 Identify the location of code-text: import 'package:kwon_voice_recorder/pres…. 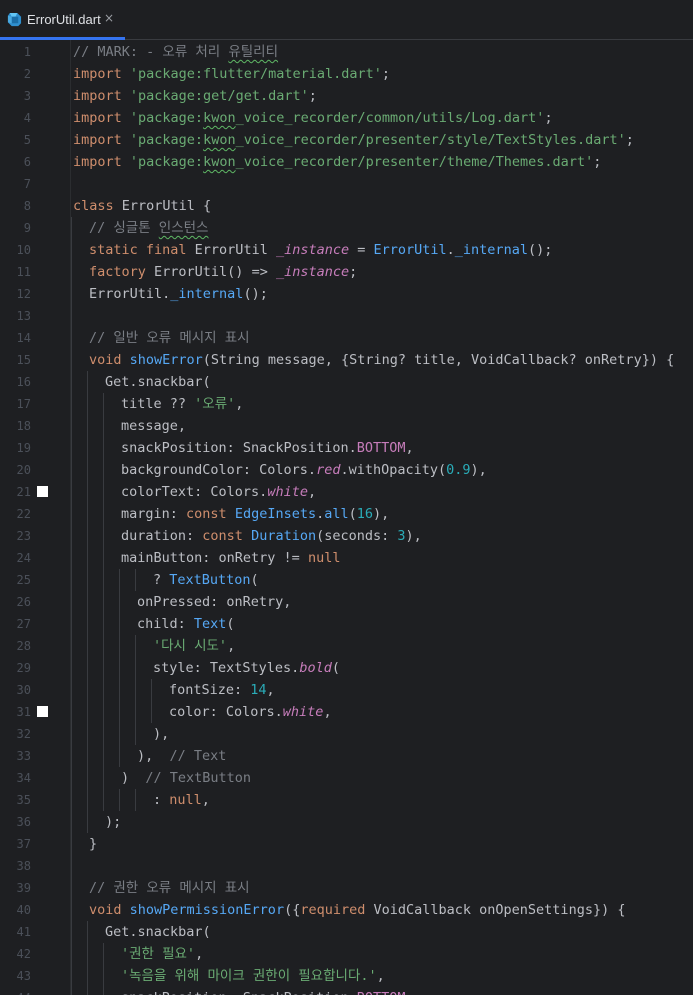
(337, 162).